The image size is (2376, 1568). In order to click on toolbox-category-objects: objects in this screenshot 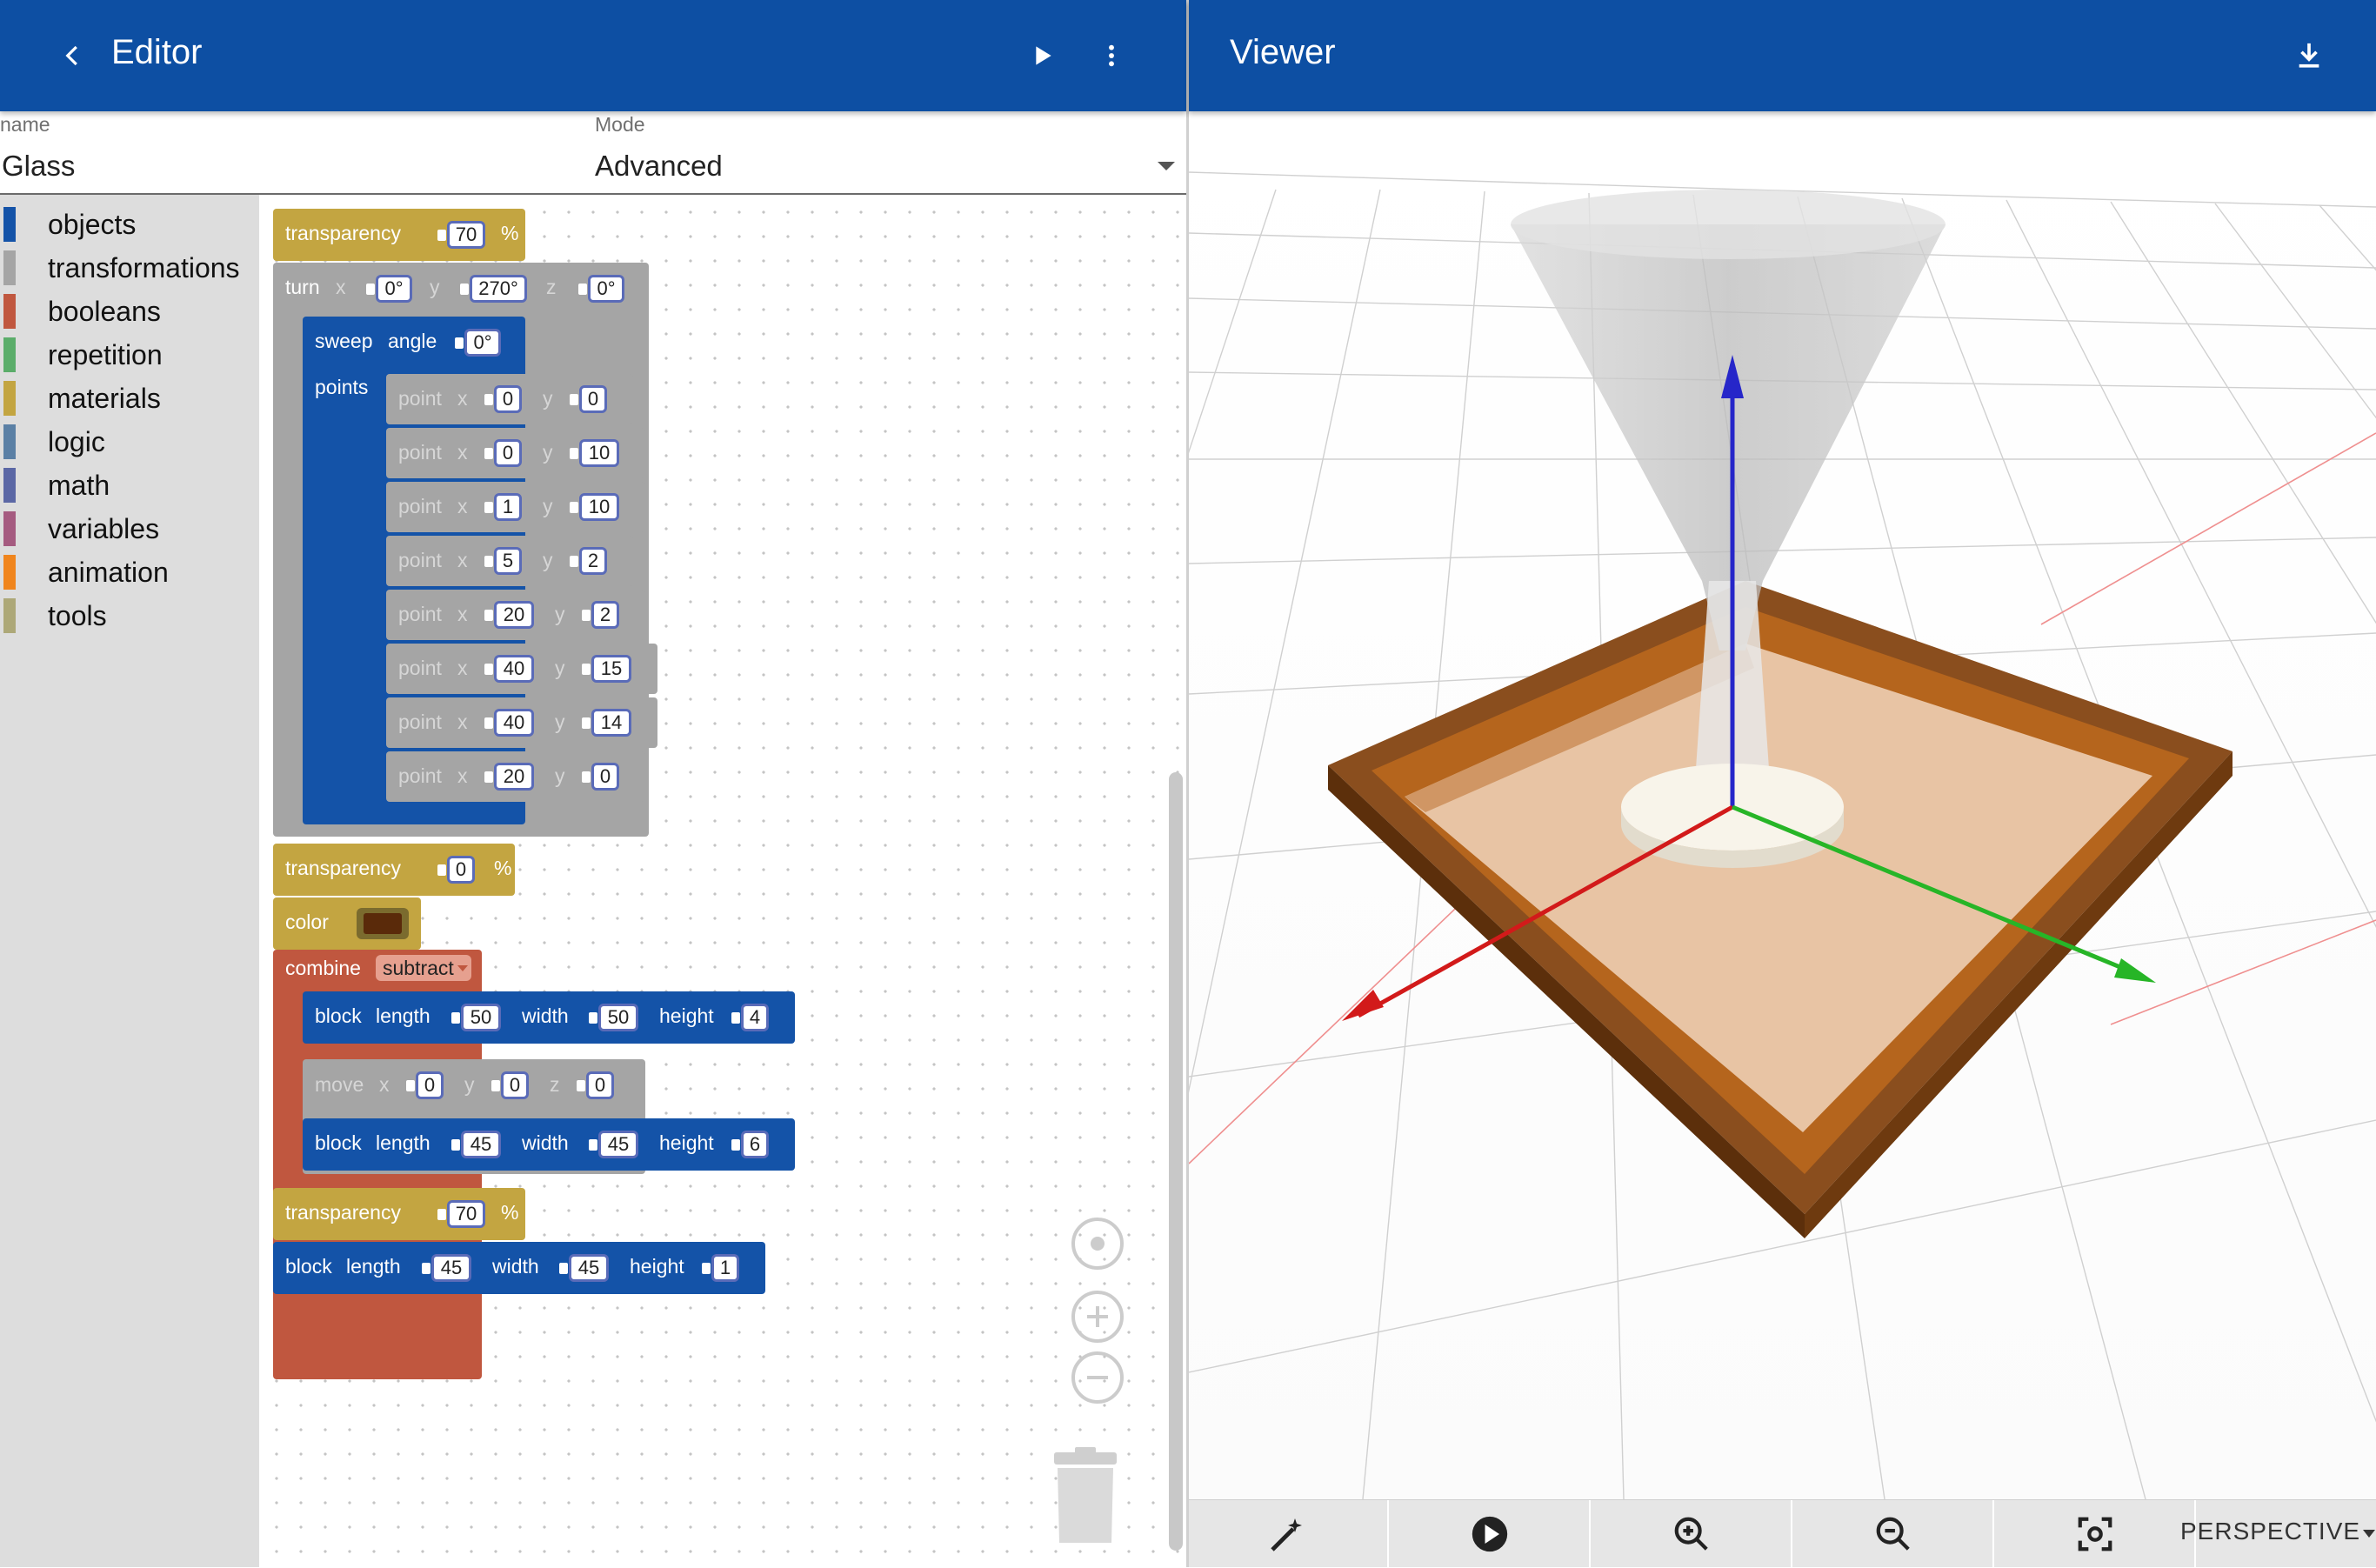, I will do `click(129, 223)`.